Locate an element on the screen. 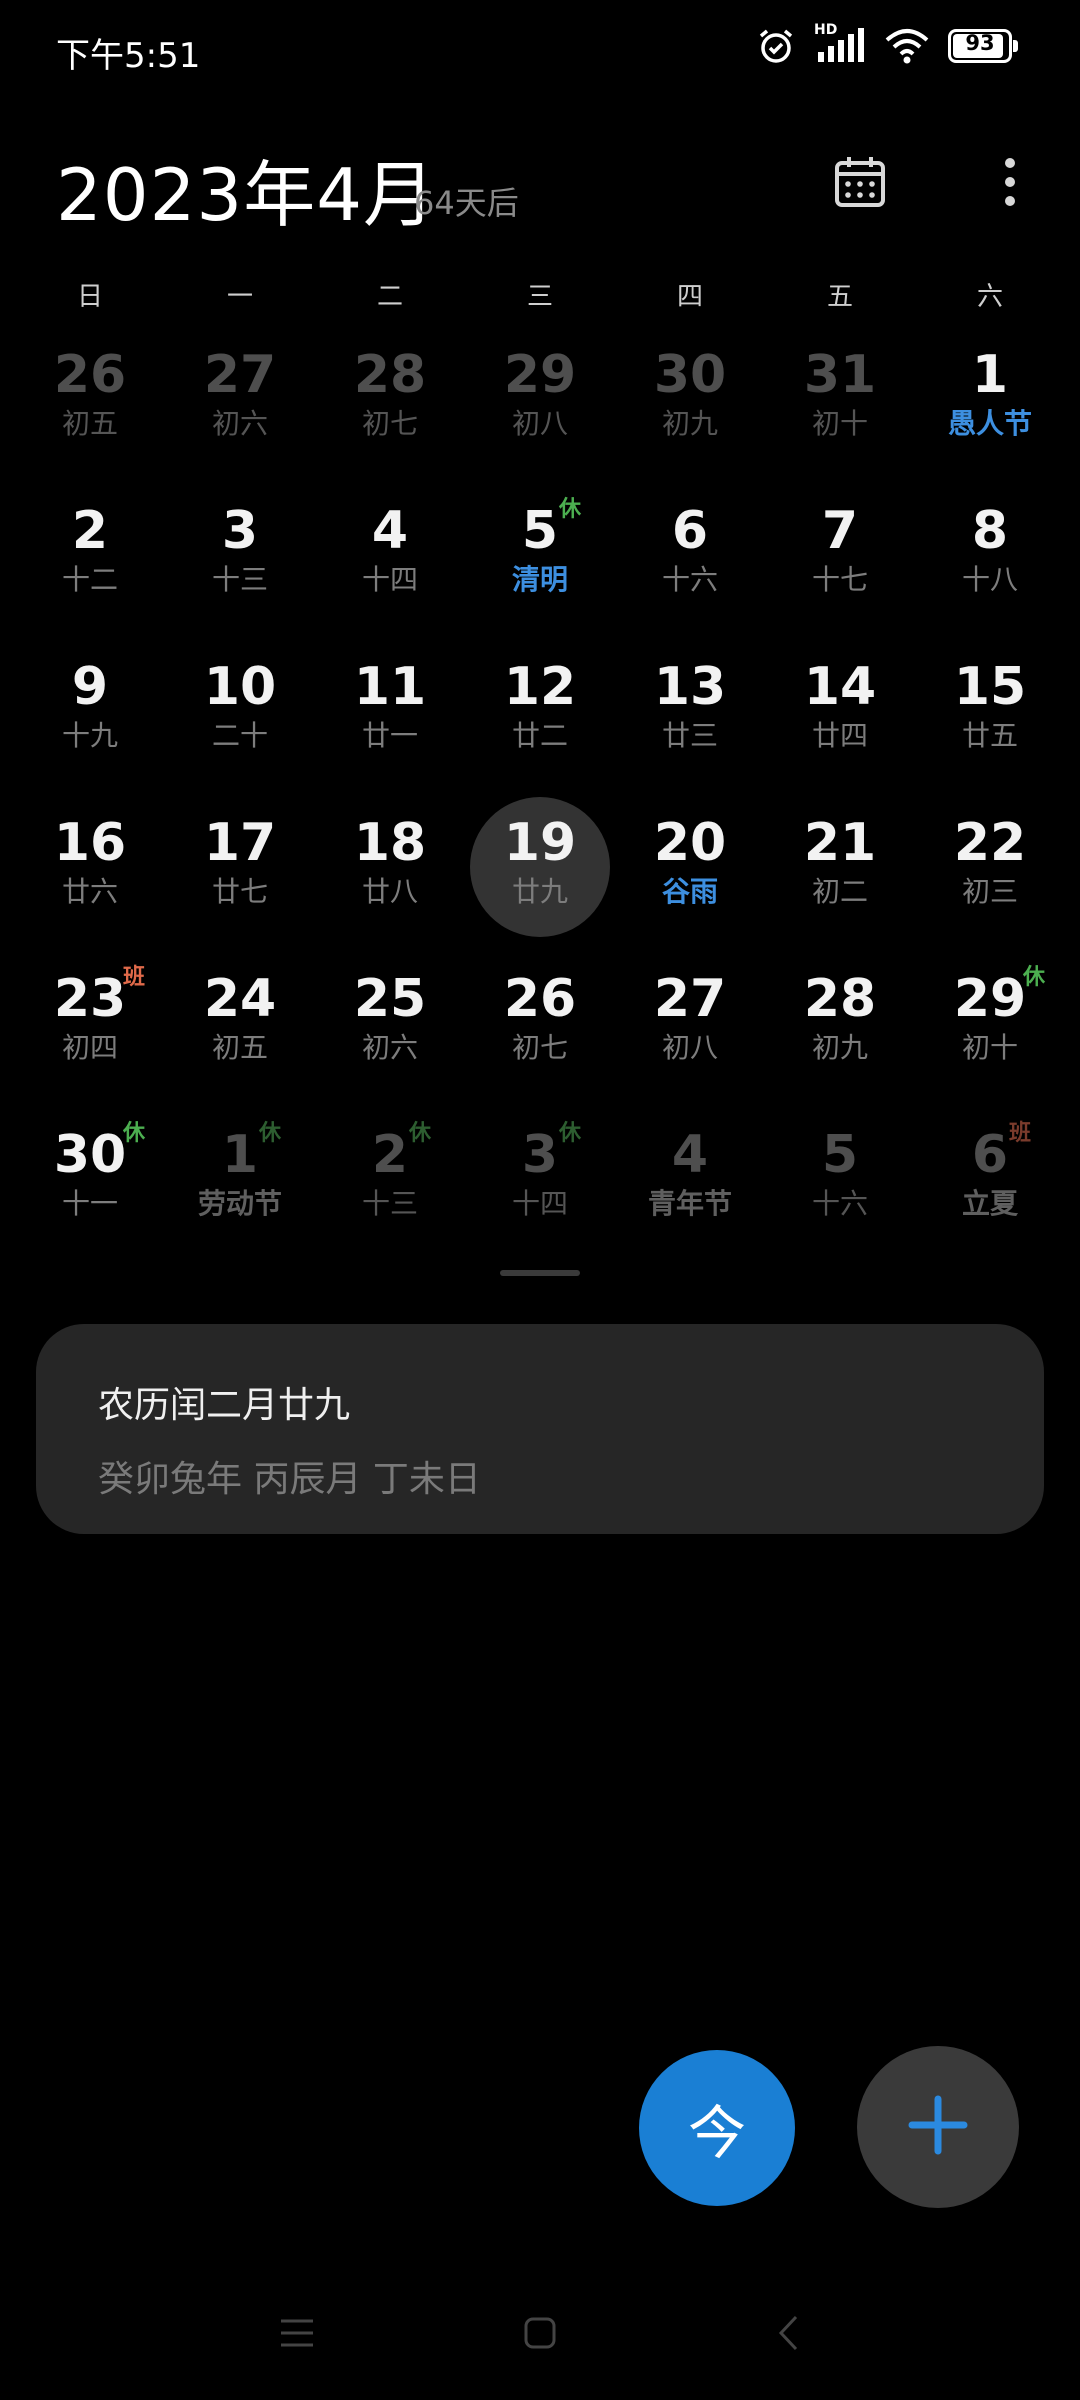 The image size is (1080, 2400). today-button: 今 is located at coordinates (717, 2128).